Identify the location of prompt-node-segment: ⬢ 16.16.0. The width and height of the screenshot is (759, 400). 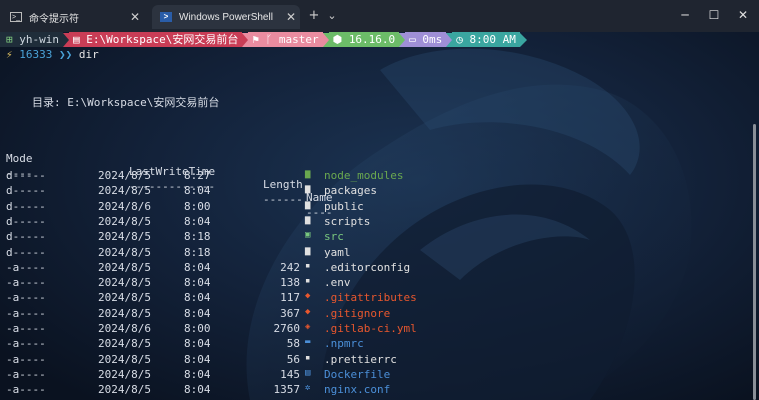
(364, 39).